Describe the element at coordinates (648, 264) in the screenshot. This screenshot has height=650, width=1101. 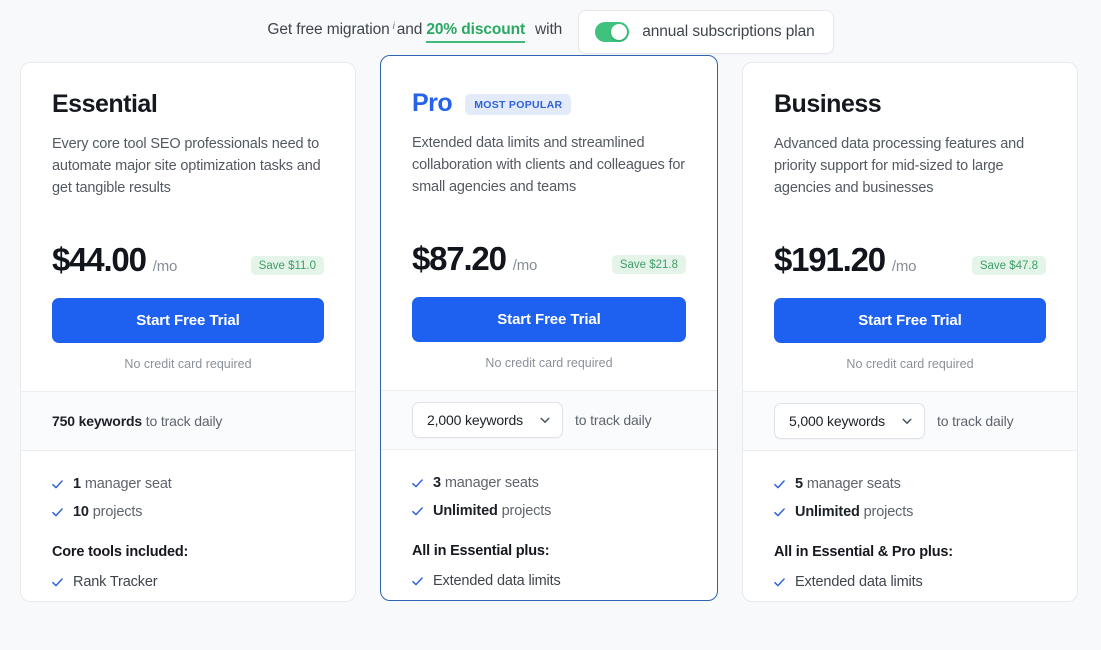
I see `save-badge-pro: Save $21.8` at that location.